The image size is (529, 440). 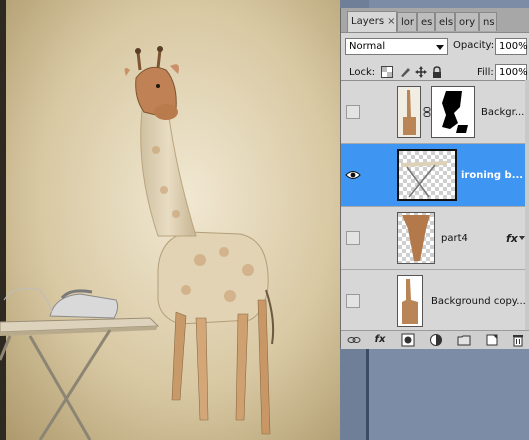 I want to click on fx-badge: fx, so click(x=512, y=238).